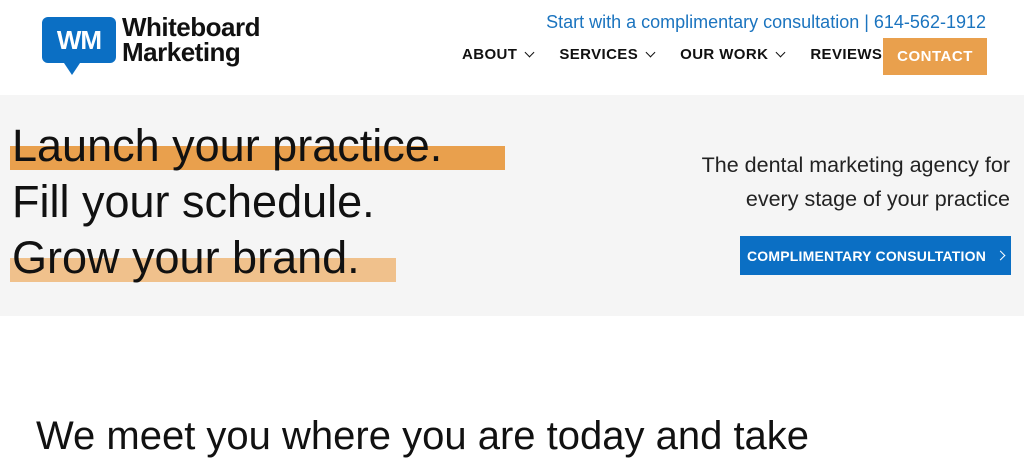 This screenshot has height=466, width=1024. Describe the element at coordinates (193, 201) in the screenshot. I see `hero-headline-2: Fill your schedule.` at that location.